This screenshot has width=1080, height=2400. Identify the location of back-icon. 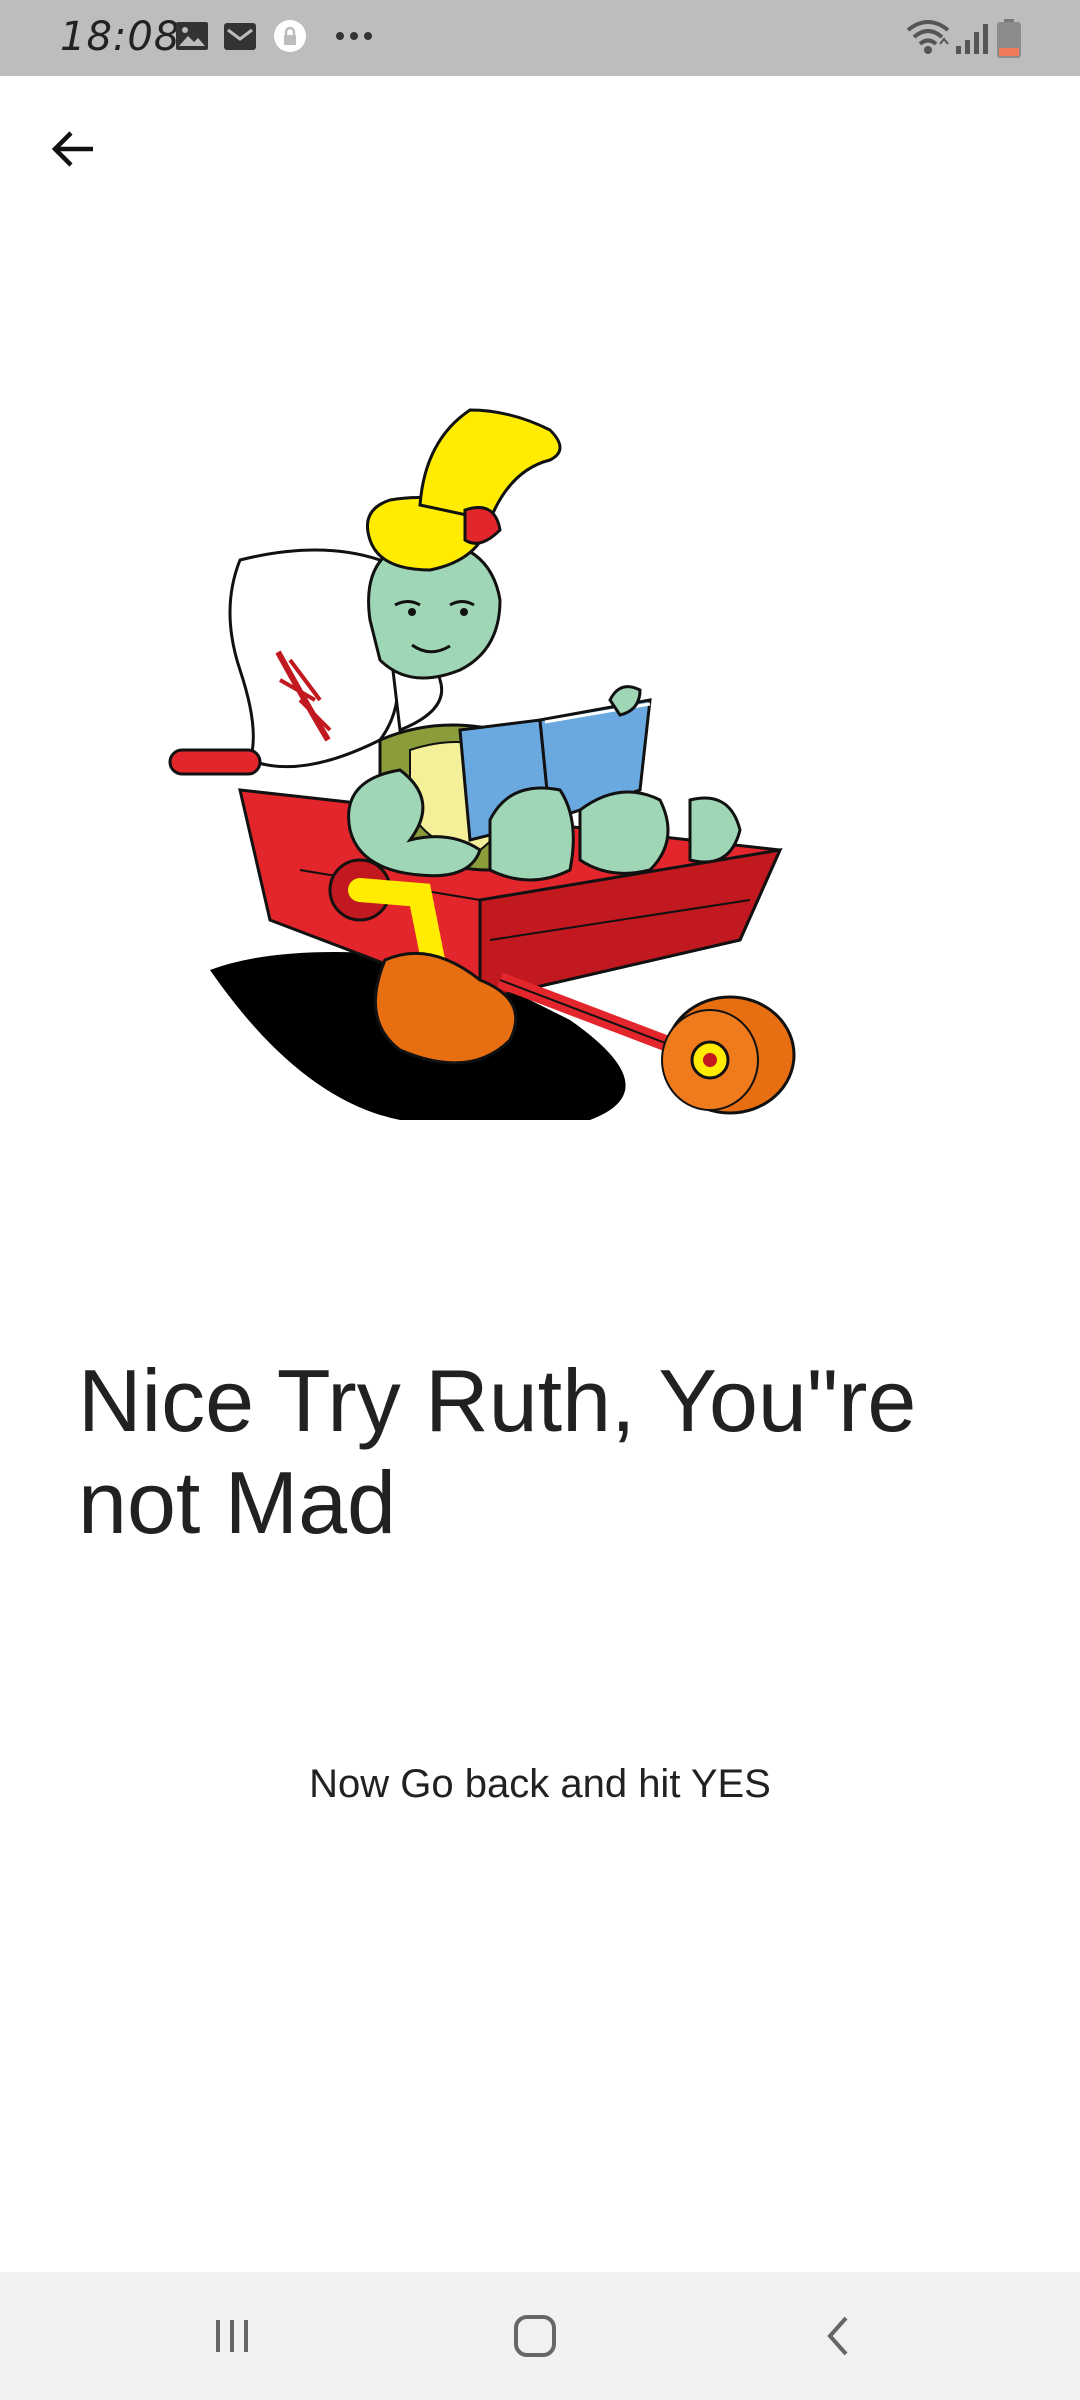
(837, 2336).